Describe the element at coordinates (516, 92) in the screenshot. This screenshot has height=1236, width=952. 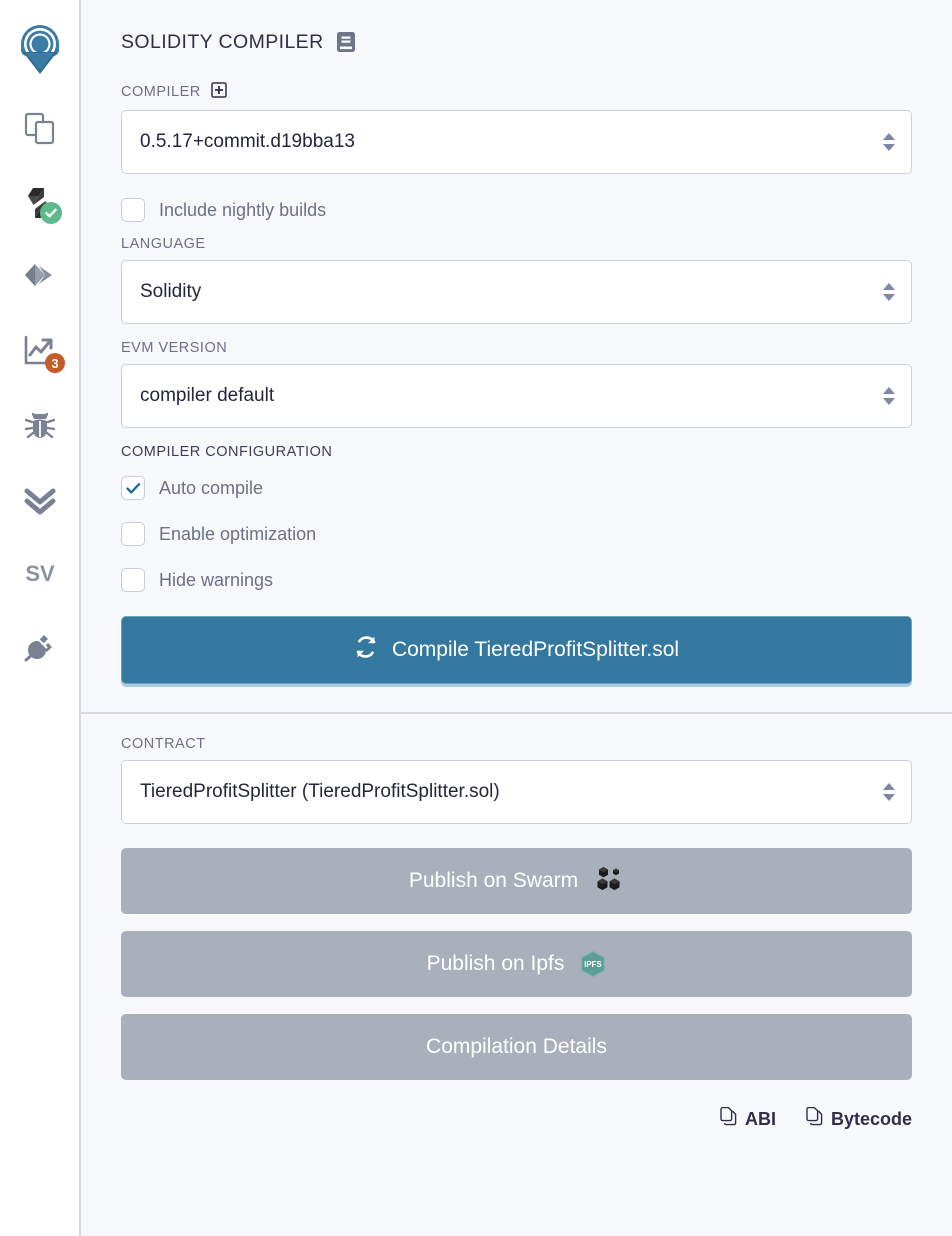
I see `compiler-label-row: COMPILER` at that location.